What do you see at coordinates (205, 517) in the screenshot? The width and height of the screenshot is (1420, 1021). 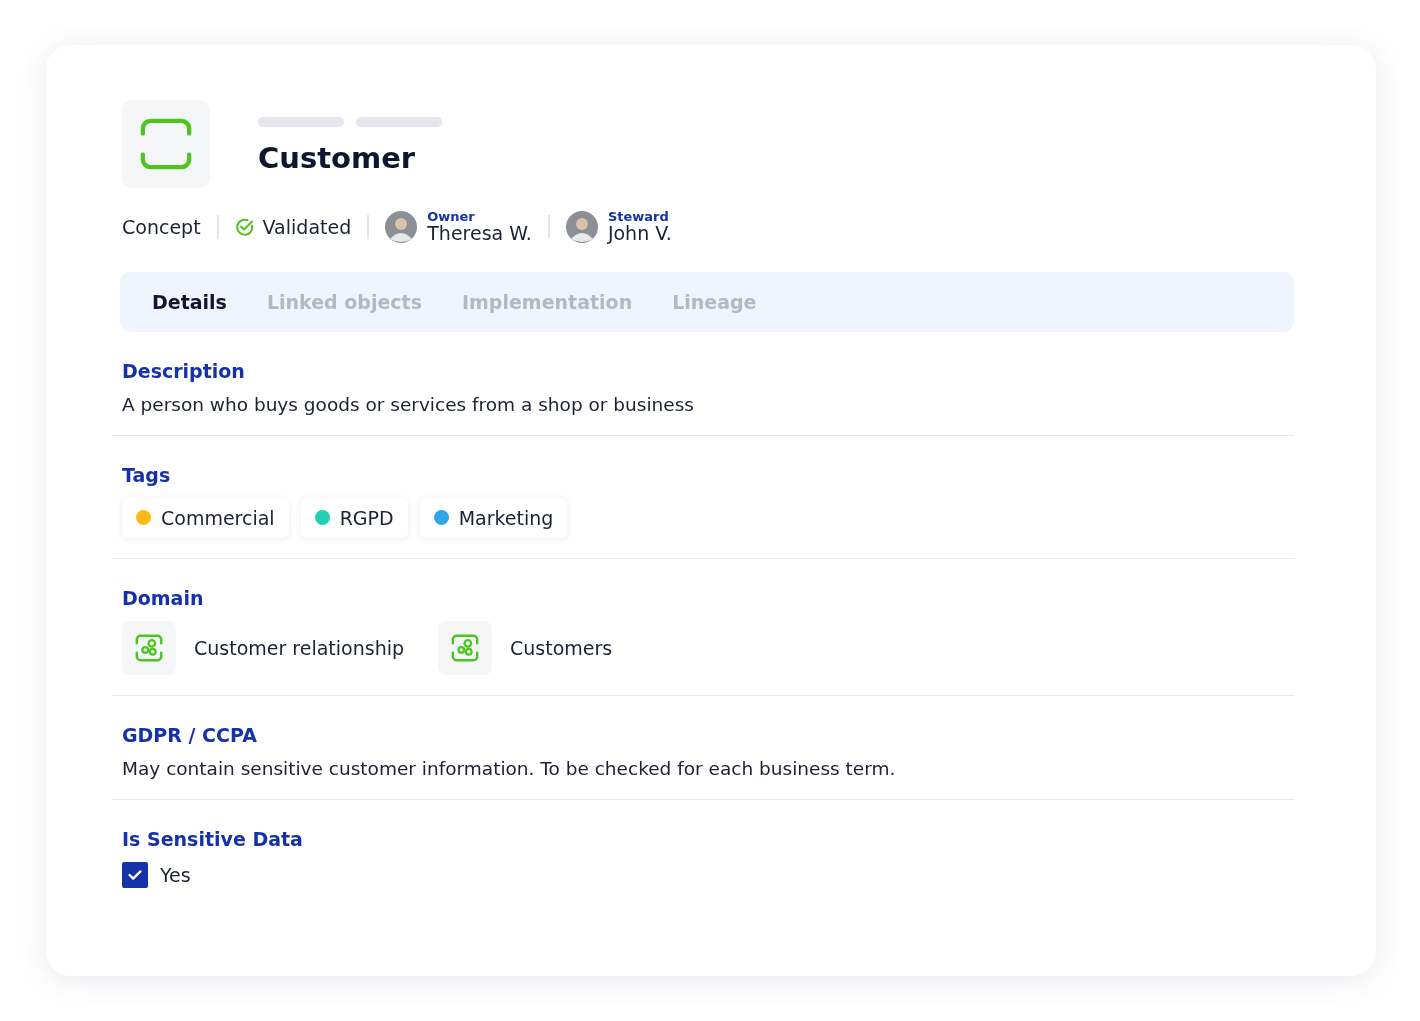 I see `tag-chip: Commercial` at bounding box center [205, 517].